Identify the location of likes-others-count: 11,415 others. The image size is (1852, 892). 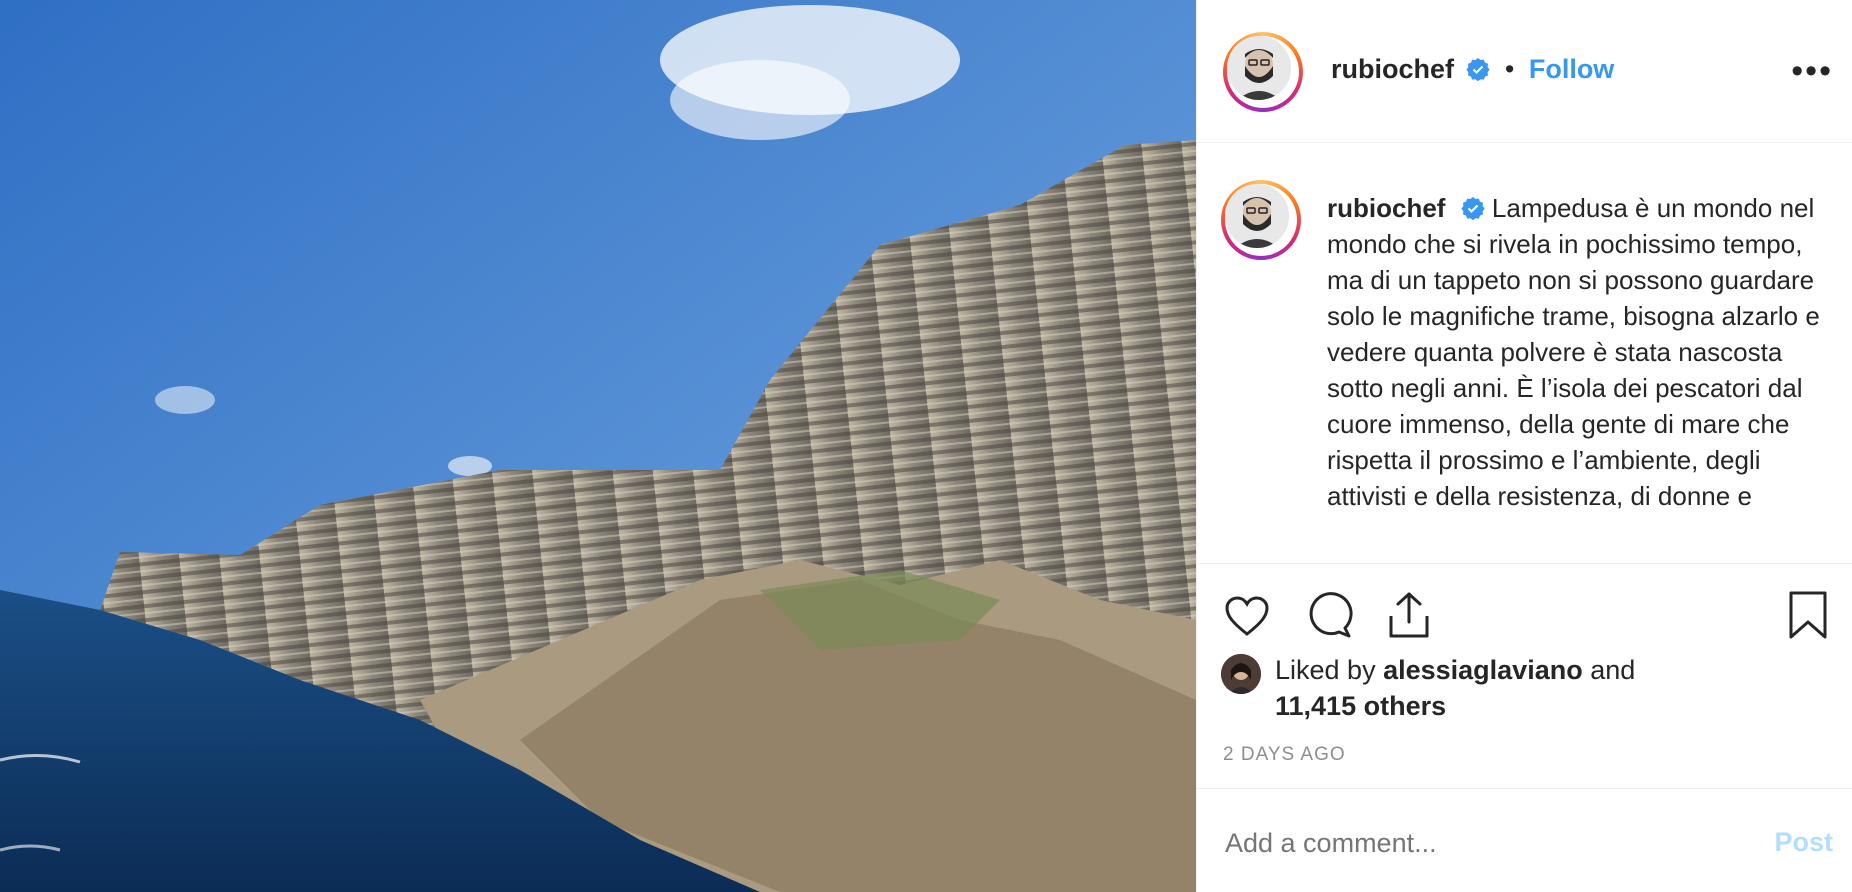
(1360, 706).